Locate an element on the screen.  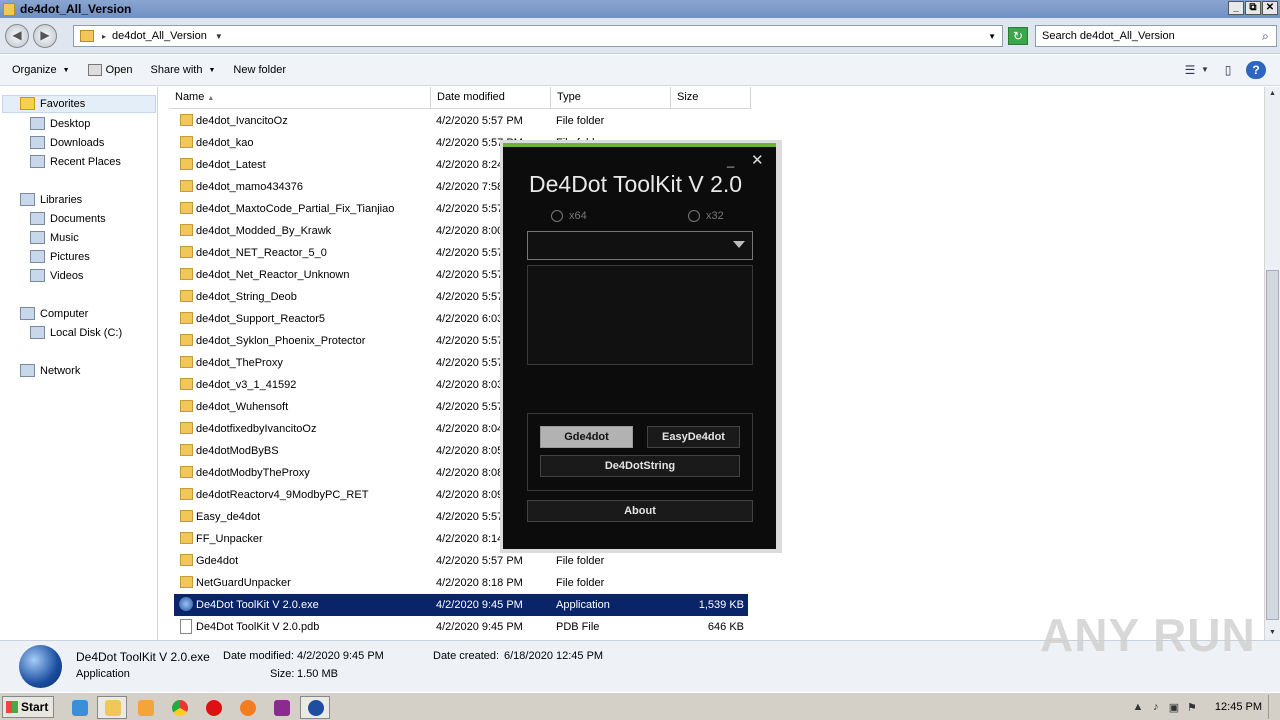
help-icon: ? is located at coordinates (1256, 70).